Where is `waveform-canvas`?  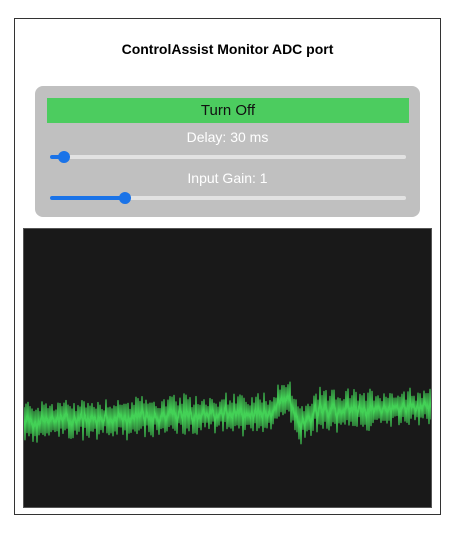
waveform-canvas is located at coordinates (227, 413).